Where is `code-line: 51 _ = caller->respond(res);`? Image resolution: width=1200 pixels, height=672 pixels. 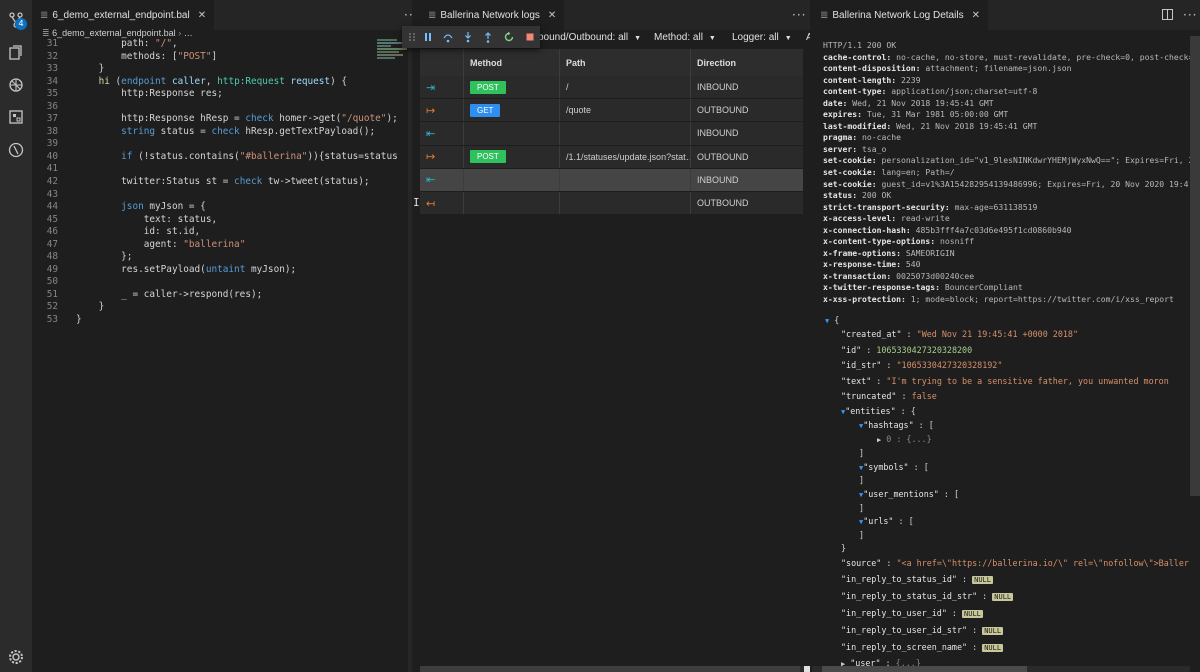 code-line: 51 _ = caller->respond(res); is located at coordinates (222, 295).